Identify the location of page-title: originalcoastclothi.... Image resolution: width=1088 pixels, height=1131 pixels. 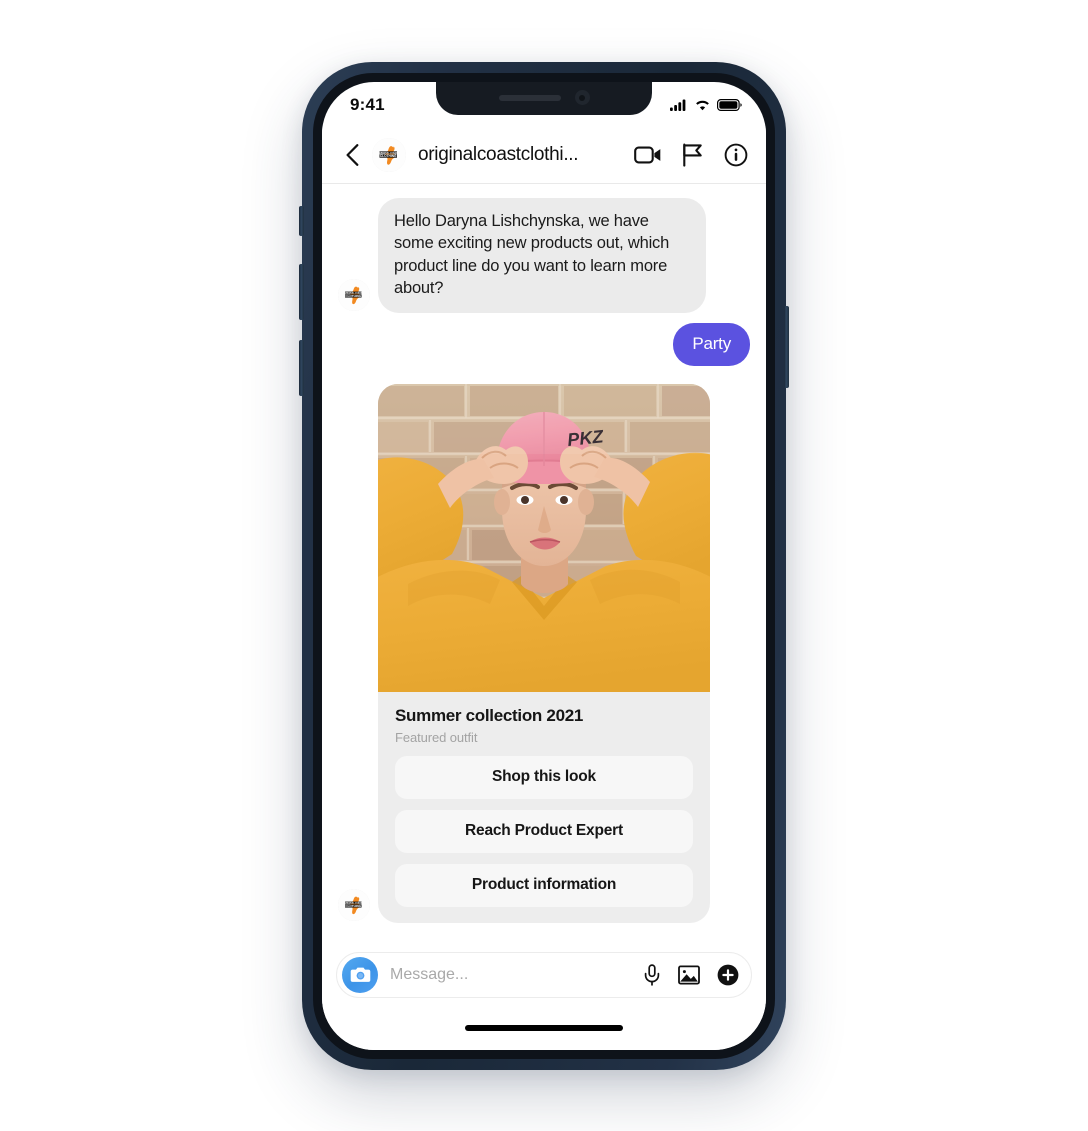
(498, 154).